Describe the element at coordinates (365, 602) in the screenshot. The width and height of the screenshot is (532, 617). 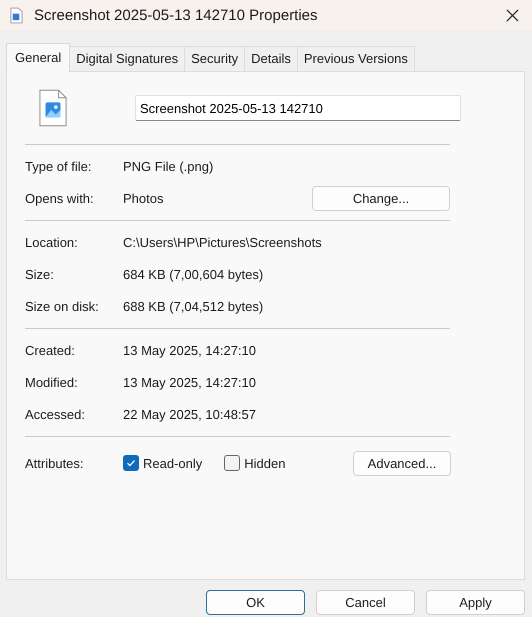
I see `dialog-button: Cancel` at that location.